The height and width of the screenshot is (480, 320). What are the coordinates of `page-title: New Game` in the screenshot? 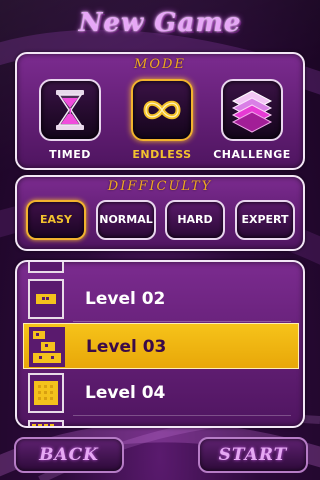 It's located at (160, 23).